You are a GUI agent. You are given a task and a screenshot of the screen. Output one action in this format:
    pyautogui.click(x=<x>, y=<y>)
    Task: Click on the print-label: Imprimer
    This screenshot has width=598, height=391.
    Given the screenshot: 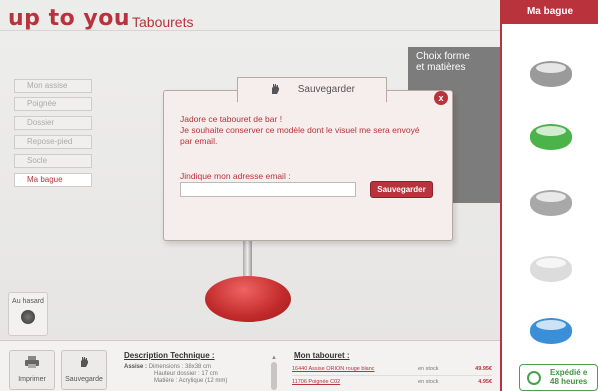 What is the action you would take?
    pyautogui.click(x=32, y=379)
    